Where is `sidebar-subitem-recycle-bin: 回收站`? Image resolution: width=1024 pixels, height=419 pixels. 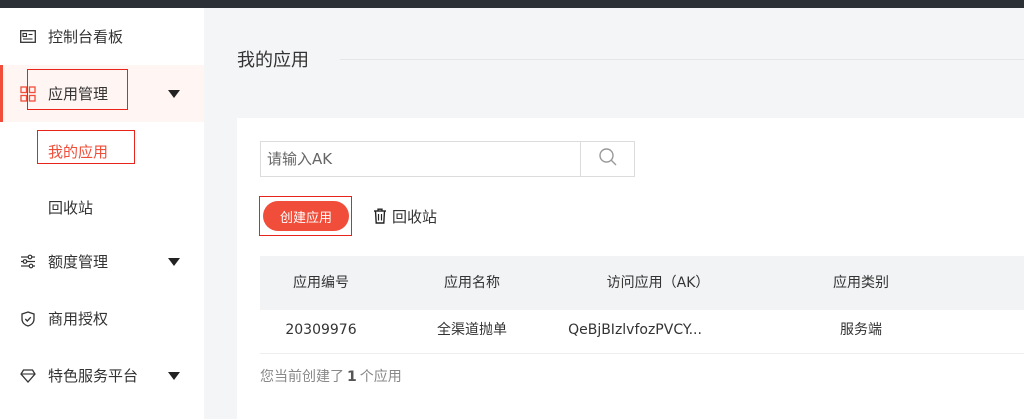 sidebar-subitem-recycle-bin: 回收站 is located at coordinates (102, 207).